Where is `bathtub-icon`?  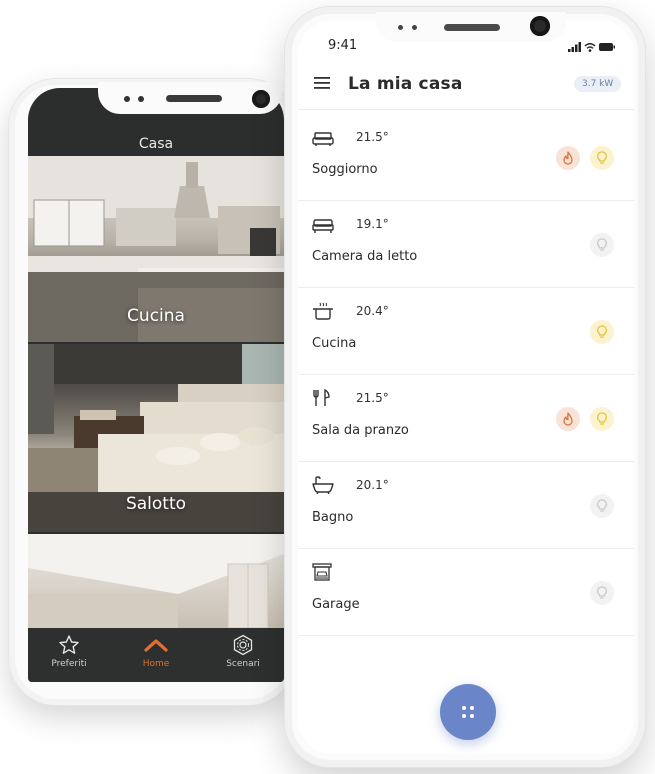
bathtub-icon is located at coordinates (323, 485).